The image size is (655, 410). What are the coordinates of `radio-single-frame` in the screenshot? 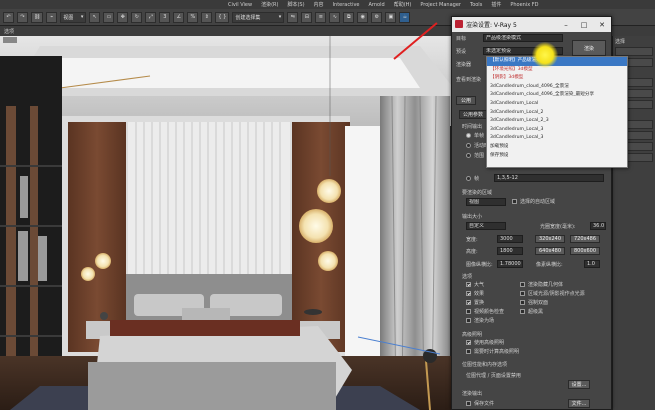 It's located at (468, 135).